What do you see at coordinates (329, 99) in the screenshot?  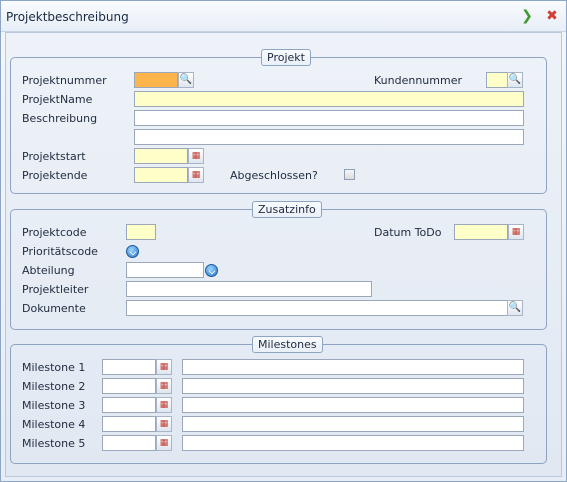 I see `projektname-input` at bounding box center [329, 99].